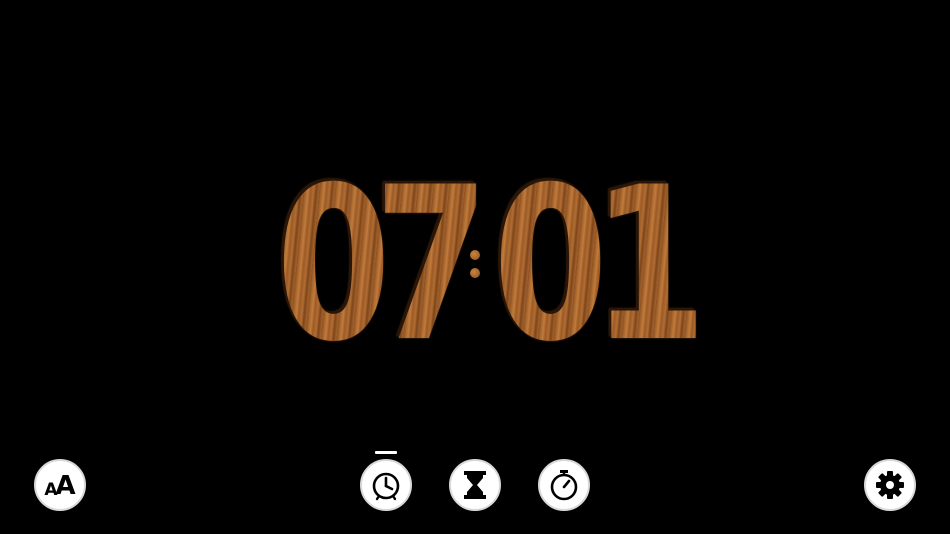  What do you see at coordinates (386, 452) in the screenshot?
I see `active-mode-indicator` at bounding box center [386, 452].